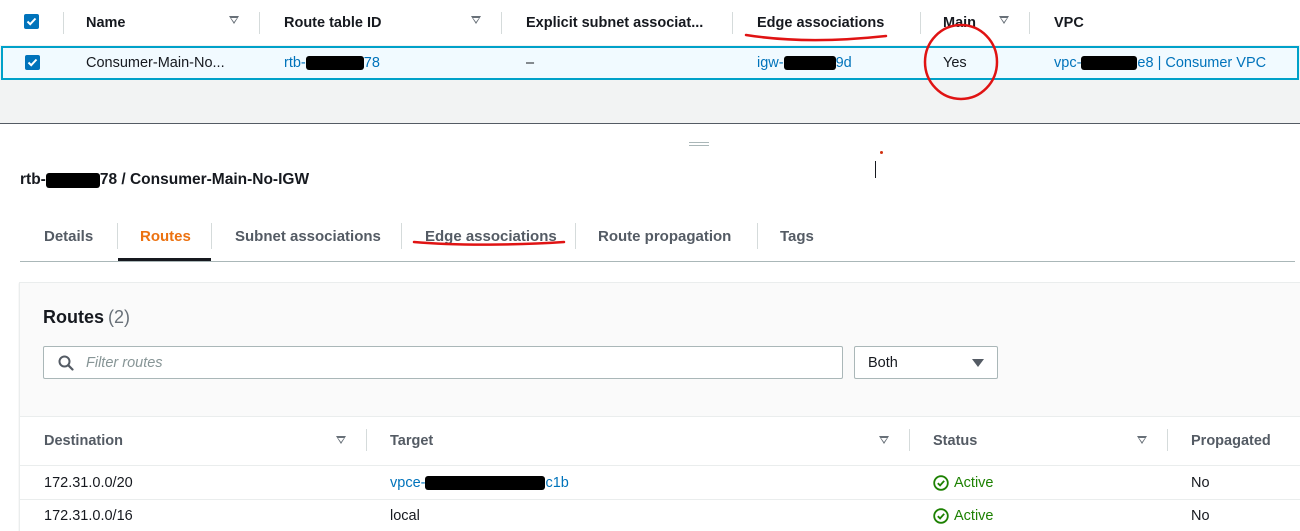  Describe the element at coordinates (83, 441) in the screenshot. I see `column-header-destination: Destination` at that location.